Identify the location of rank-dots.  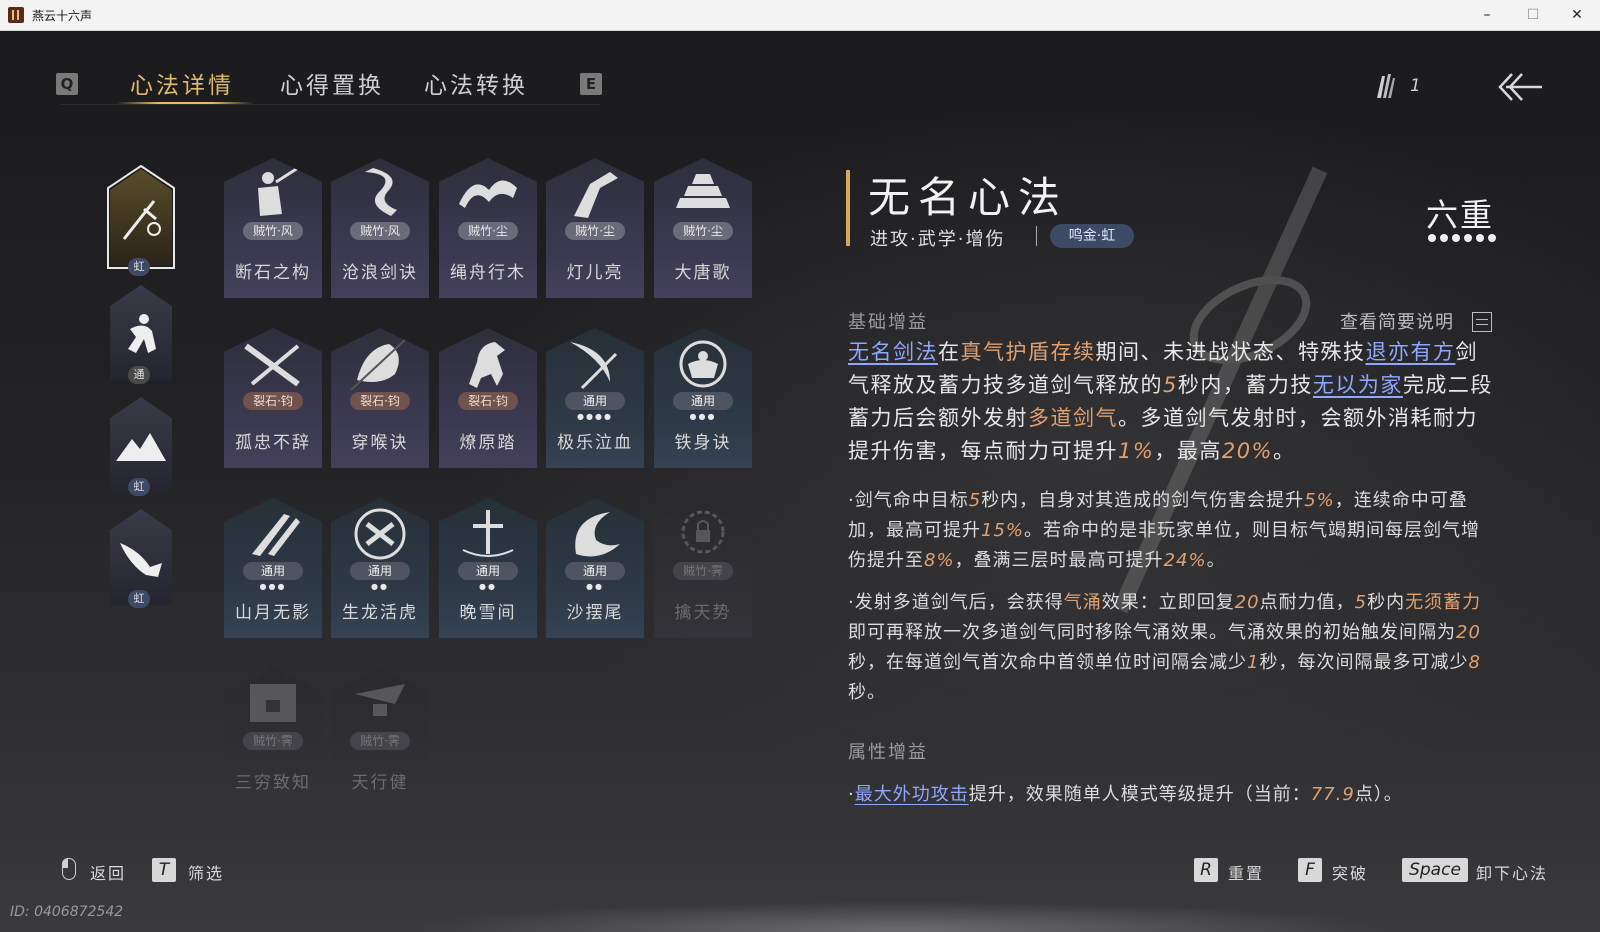
(1463, 239).